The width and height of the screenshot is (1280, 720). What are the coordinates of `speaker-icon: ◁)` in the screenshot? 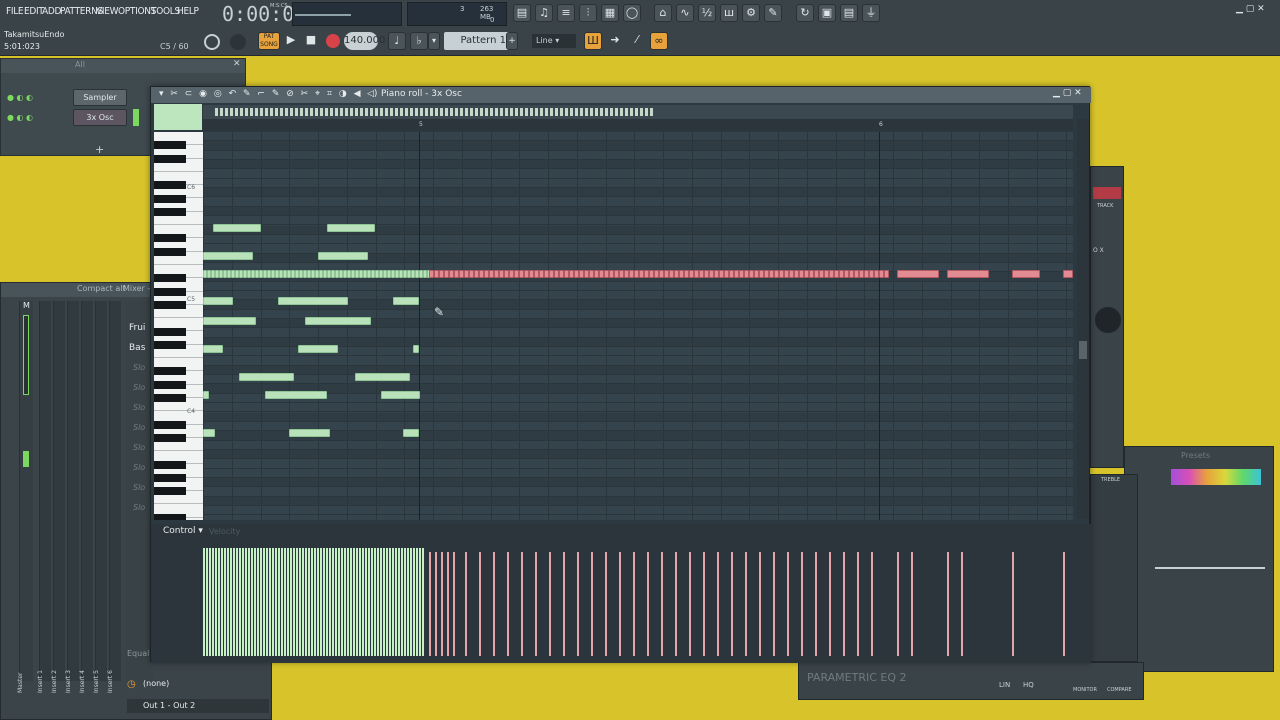 It's located at (372, 94).